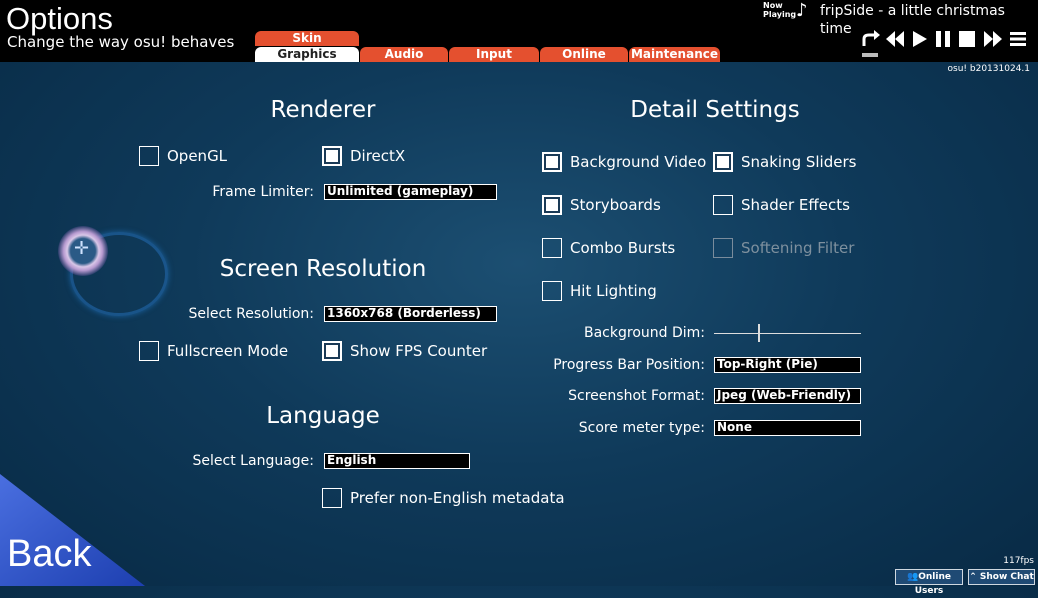 The width and height of the screenshot is (1038, 598). What do you see at coordinates (870, 55) in the screenshot?
I see `song-progress` at bounding box center [870, 55].